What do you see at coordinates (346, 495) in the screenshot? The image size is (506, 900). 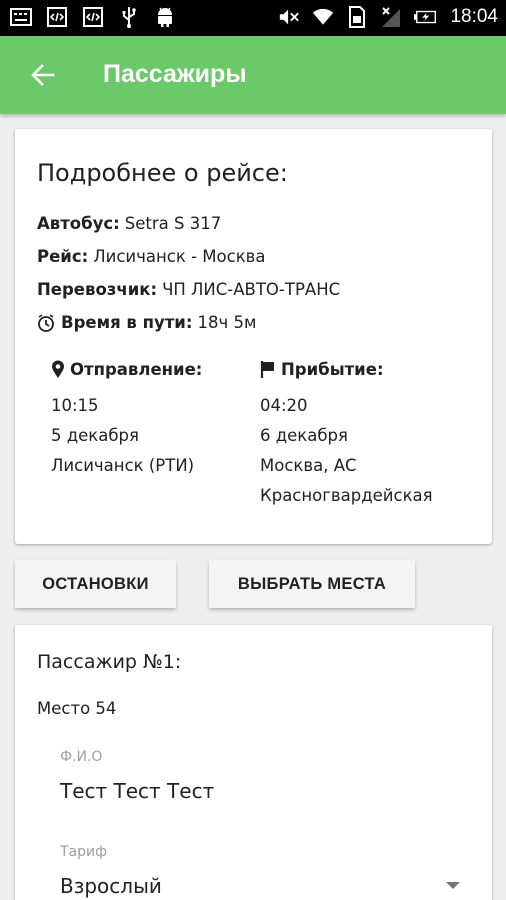 I see `arrival-place-line2: Красногвардейская` at bounding box center [346, 495].